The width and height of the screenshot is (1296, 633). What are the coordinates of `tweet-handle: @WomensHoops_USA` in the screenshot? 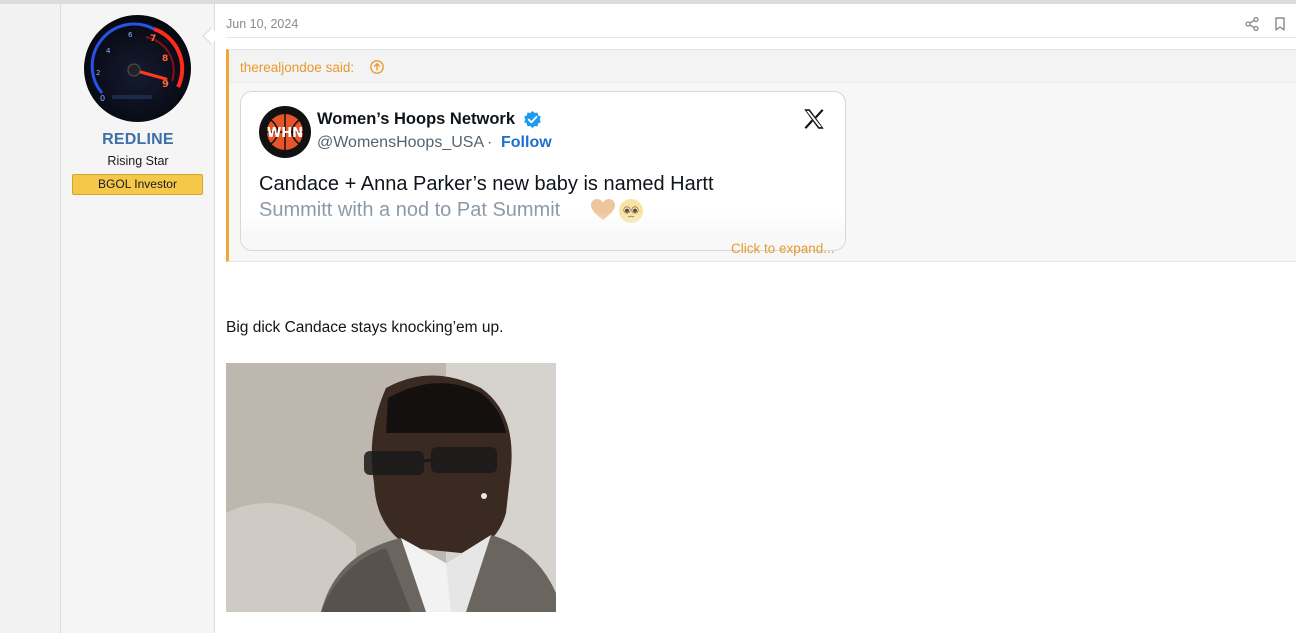 It's located at (400, 143).